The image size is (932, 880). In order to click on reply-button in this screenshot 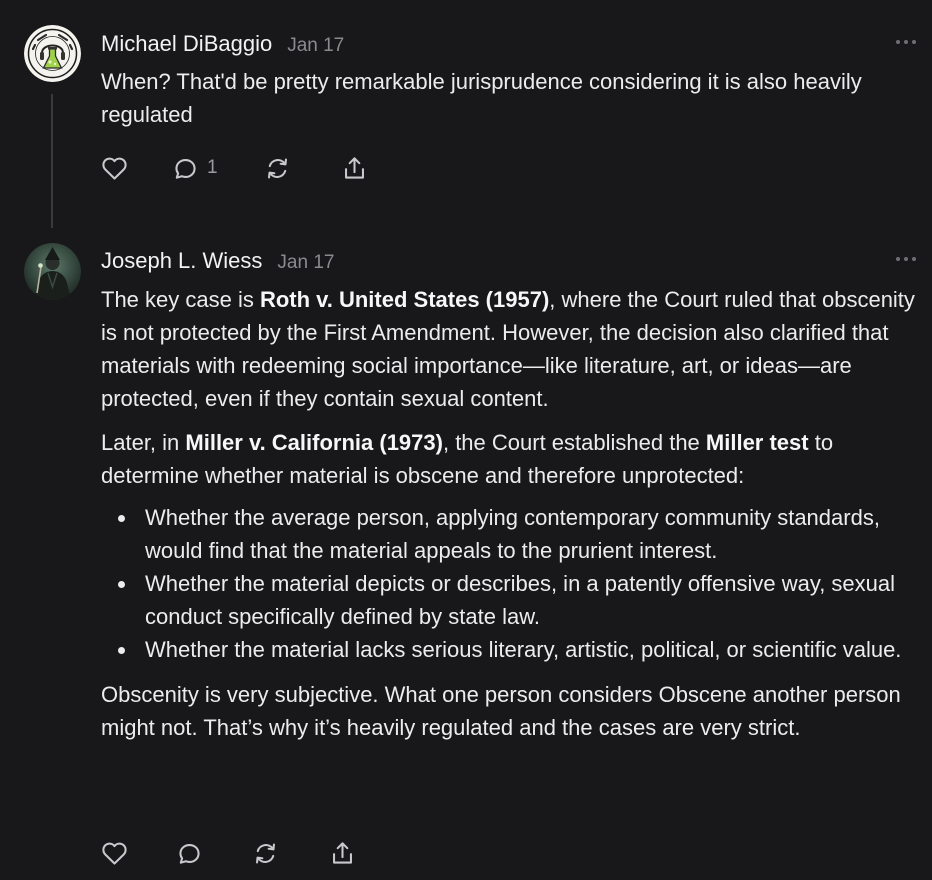, I will do `click(189, 853)`.